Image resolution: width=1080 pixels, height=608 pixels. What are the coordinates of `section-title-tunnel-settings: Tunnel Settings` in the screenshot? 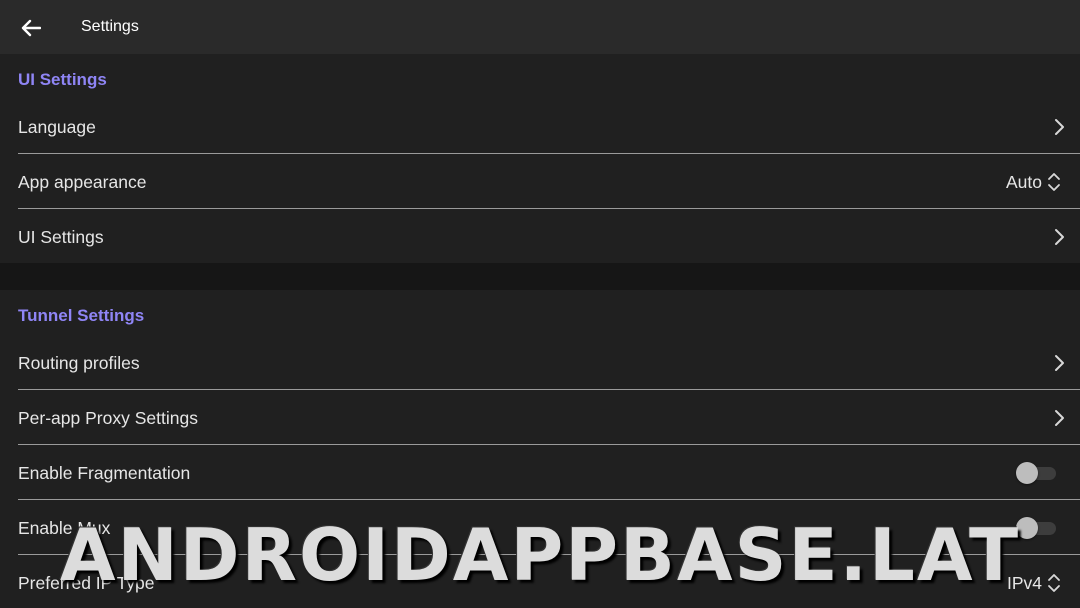 It's located at (81, 315).